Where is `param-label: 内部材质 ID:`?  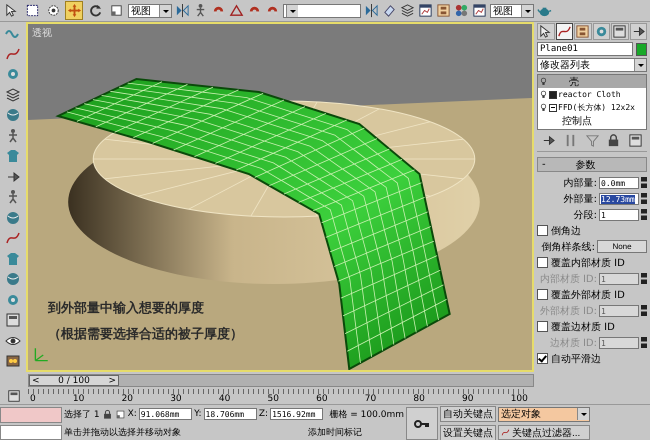
param-label: 内部材质 ID: is located at coordinates (568, 279).